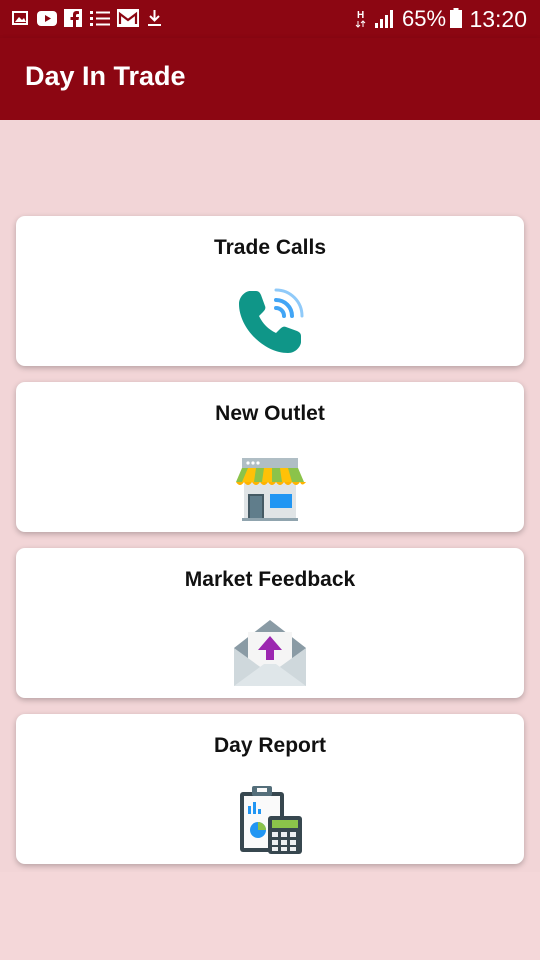 Image resolution: width=540 pixels, height=960 pixels. What do you see at coordinates (128, 18) in the screenshot?
I see `gmail-icon` at bounding box center [128, 18].